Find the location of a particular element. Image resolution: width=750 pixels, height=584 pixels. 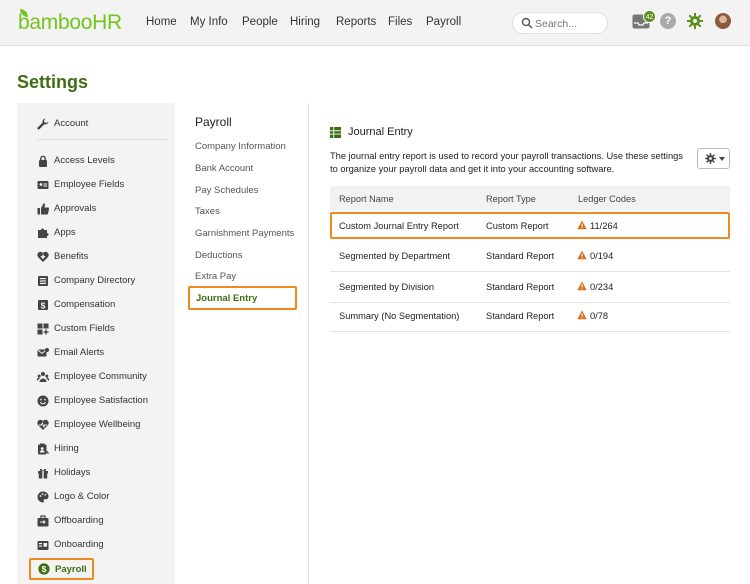

report-name-cell: Segmented by Department is located at coordinates (394, 256).